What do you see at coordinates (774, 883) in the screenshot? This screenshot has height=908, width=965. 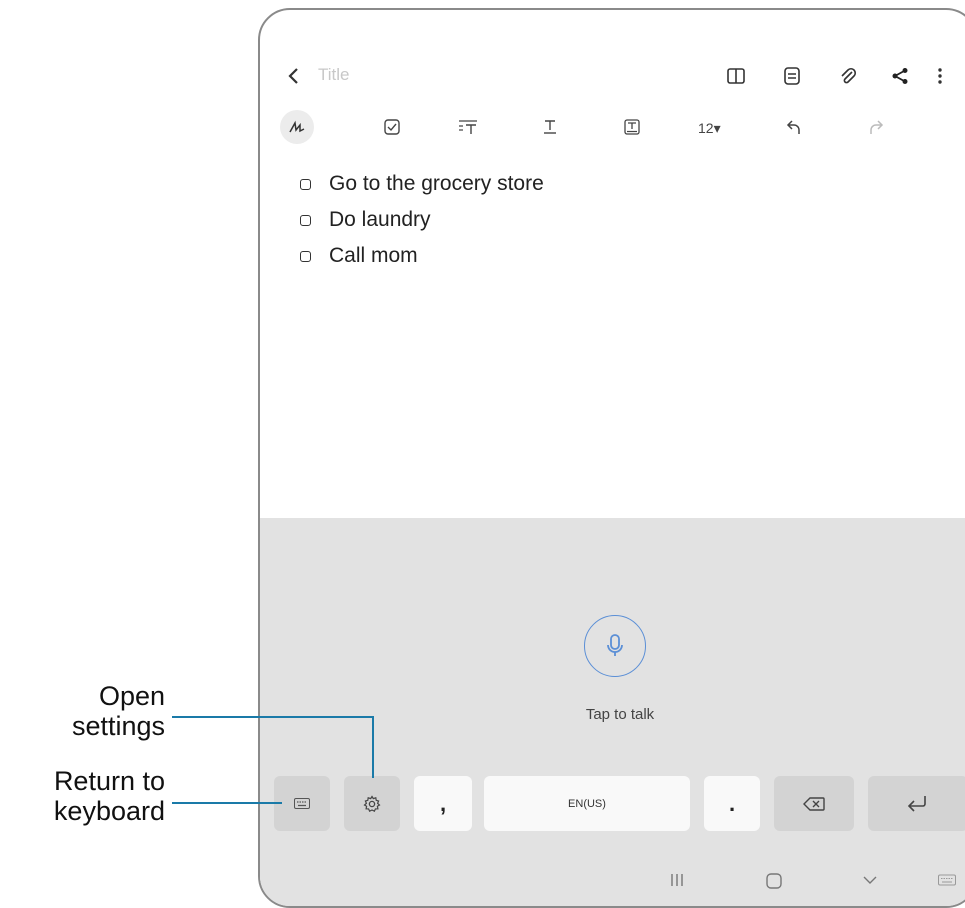 I see `home-icon` at bounding box center [774, 883].